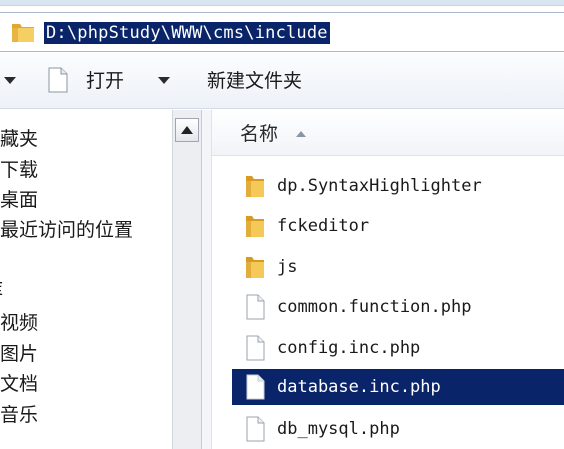 The width and height of the screenshot is (564, 449). Describe the element at coordinates (207, 279) in the screenshot. I see `pane-divider` at that location.